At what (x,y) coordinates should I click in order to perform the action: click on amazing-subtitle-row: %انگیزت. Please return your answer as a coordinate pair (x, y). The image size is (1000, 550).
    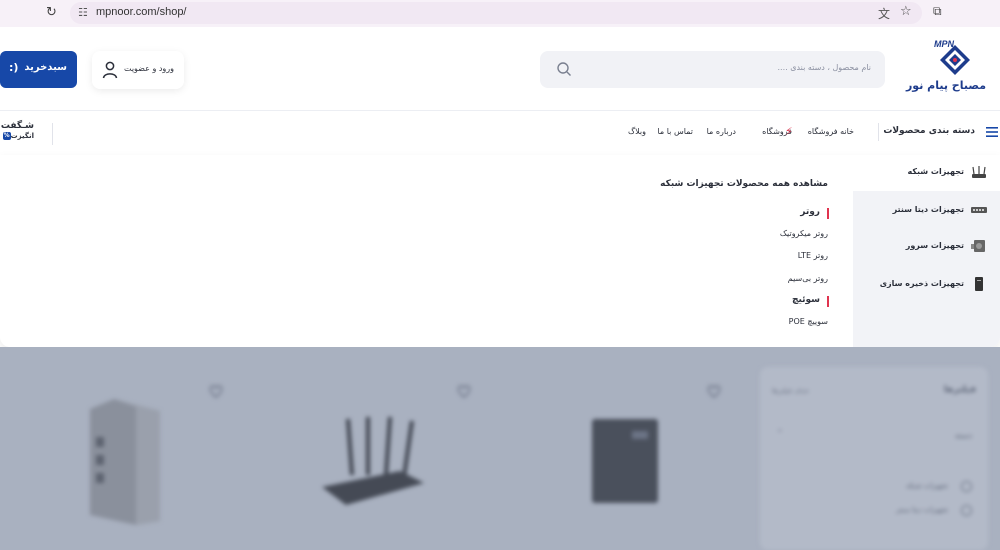
    Looking at the image, I should click on (17, 136).